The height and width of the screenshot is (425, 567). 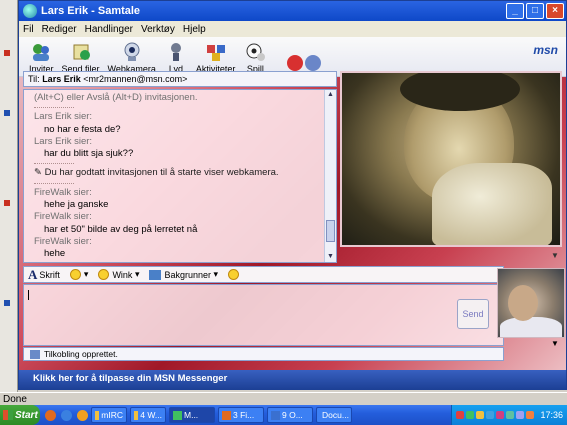 I want to click on ie-quicklaunch-icon, so click(x=66, y=415).